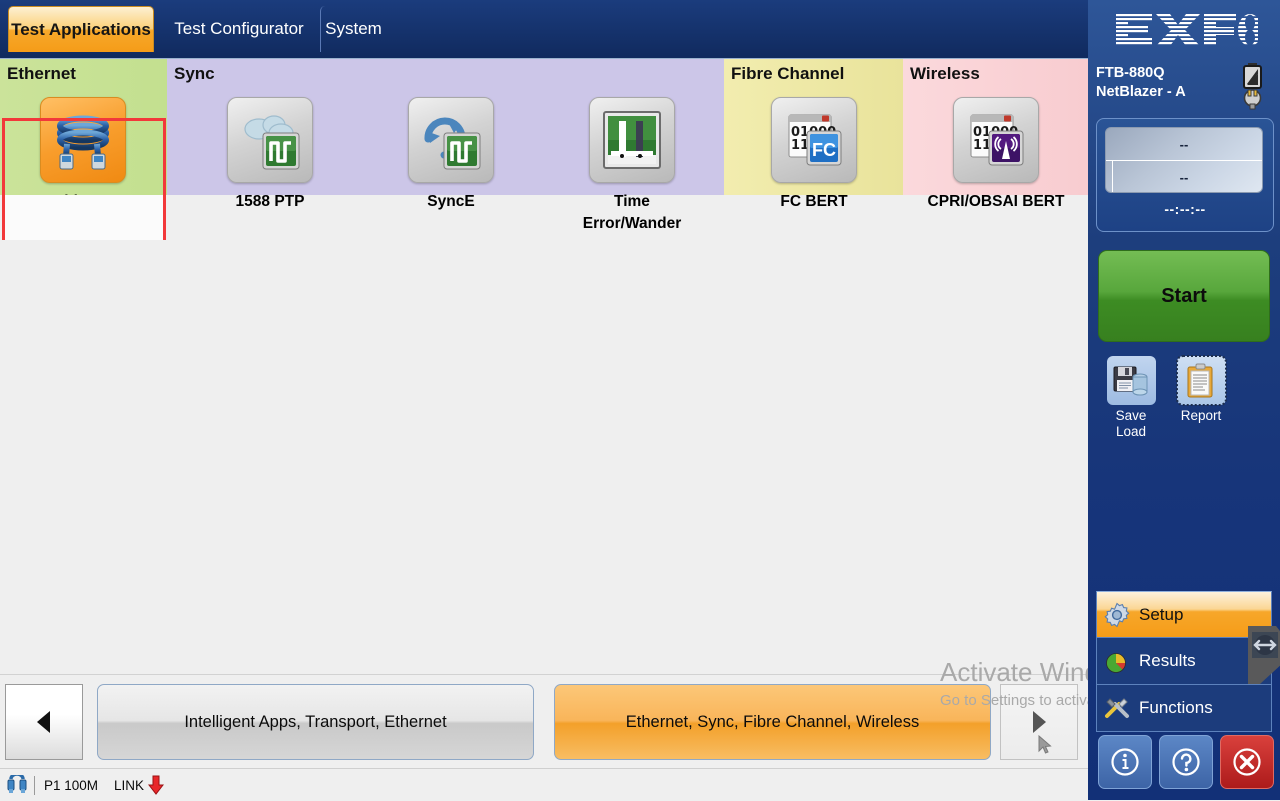 This screenshot has height=801, width=1280. I want to click on app-synce: SyncE, so click(451, 151).